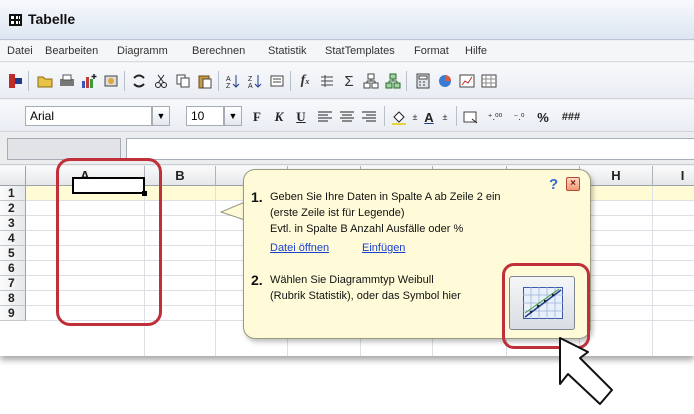 Image resolution: width=694 pixels, height=414 pixels. What do you see at coordinates (445, 117) in the screenshot?
I see `chevron-down-icon: ±` at bounding box center [445, 117].